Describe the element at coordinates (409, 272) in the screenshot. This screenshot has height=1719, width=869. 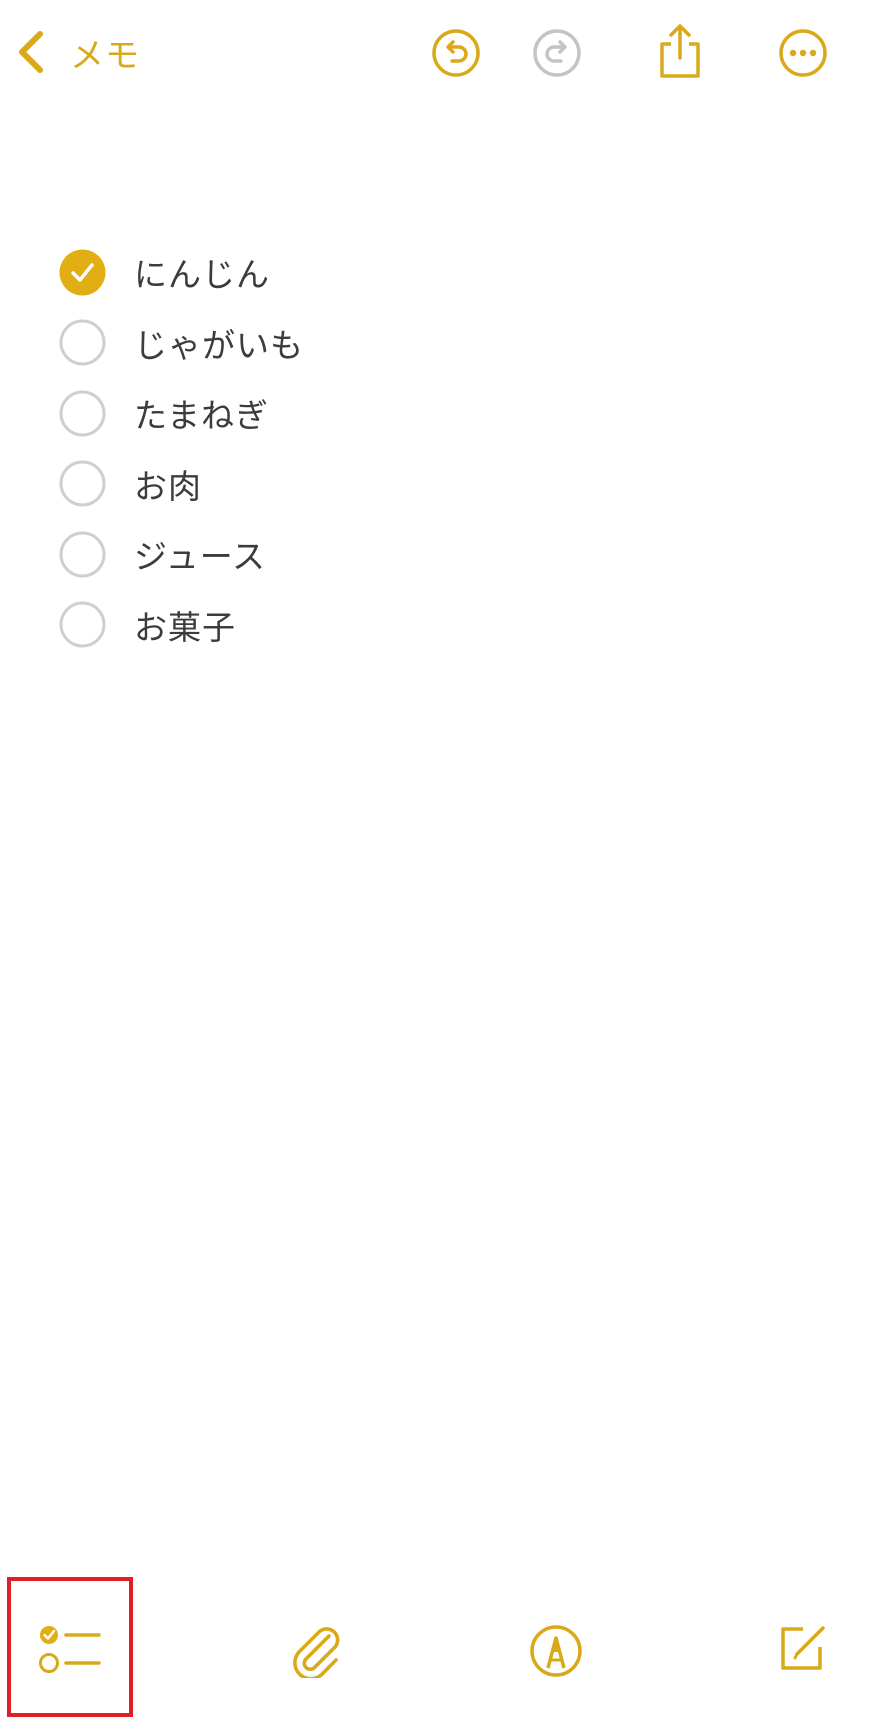
I see `checklist-item: にんじん` at that location.